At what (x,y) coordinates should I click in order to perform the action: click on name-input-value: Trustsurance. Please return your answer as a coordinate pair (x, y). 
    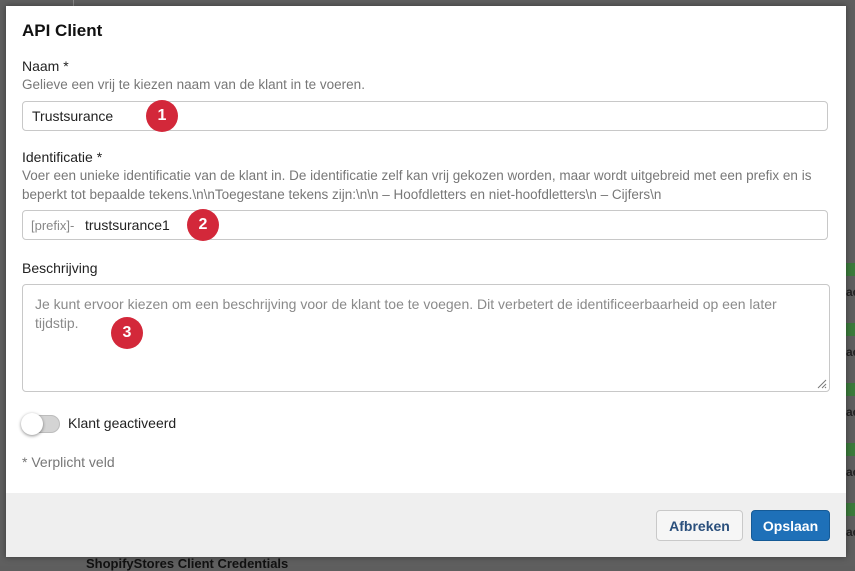
    Looking at the image, I should click on (73, 116).